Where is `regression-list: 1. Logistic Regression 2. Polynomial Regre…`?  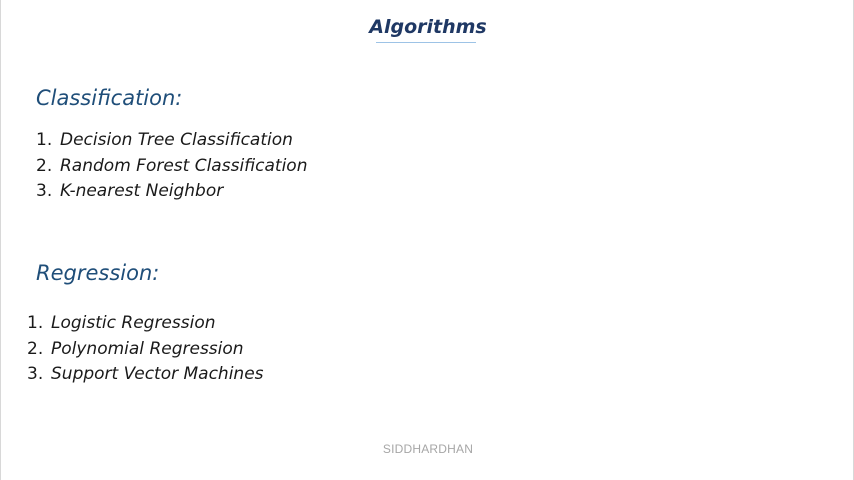 regression-list: 1. Logistic Regression 2. Polynomial Regre… is located at coordinates (145, 349).